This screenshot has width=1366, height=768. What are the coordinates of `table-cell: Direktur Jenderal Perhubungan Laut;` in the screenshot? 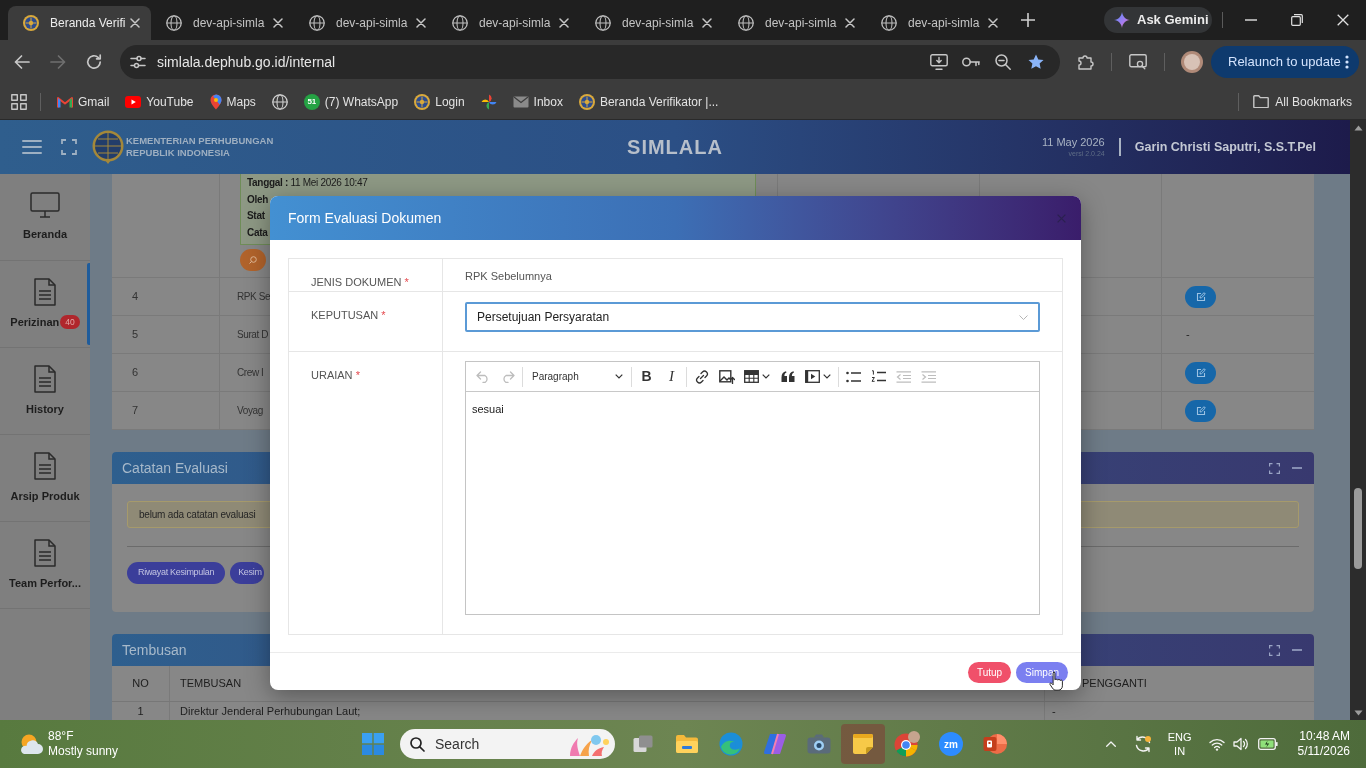 It's located at (270, 711).